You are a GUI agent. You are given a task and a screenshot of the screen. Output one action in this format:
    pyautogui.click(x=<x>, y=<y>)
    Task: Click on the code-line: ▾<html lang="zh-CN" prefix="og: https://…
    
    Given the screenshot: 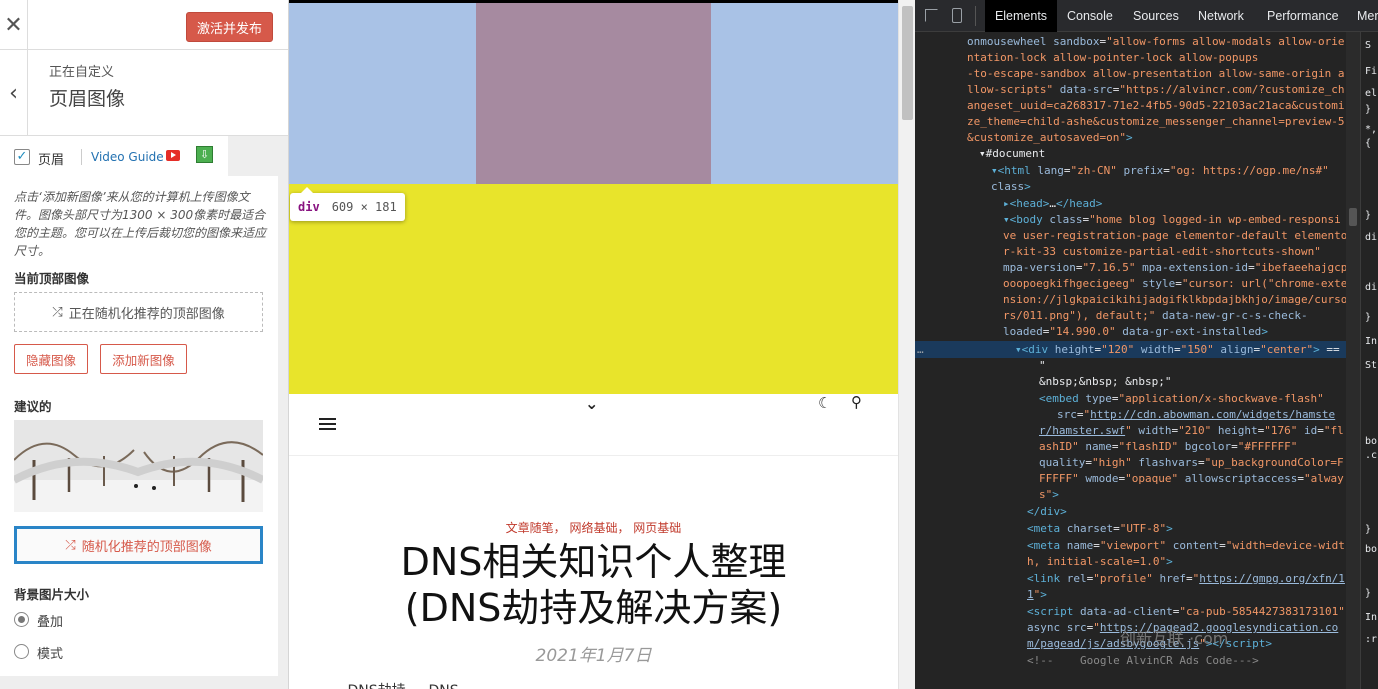 What is the action you would take?
    pyautogui.click(x=1160, y=171)
    